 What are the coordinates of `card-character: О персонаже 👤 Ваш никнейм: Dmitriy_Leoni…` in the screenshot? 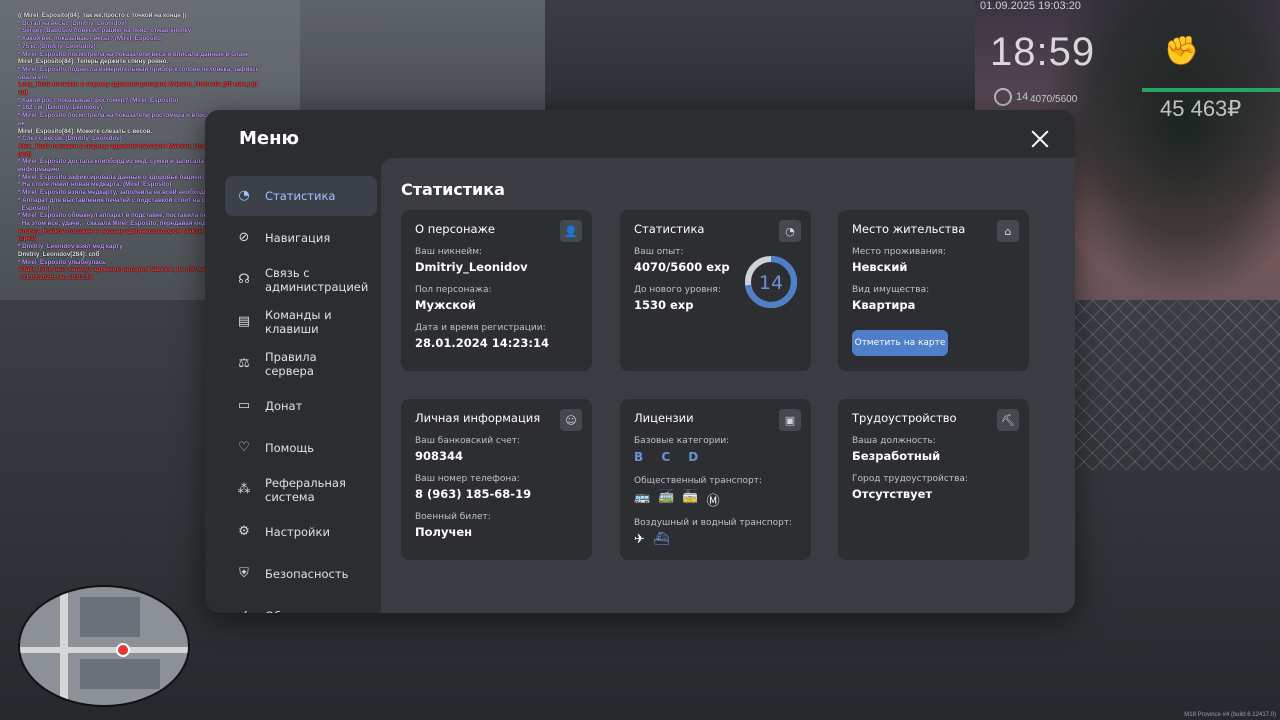 It's located at (496, 290).